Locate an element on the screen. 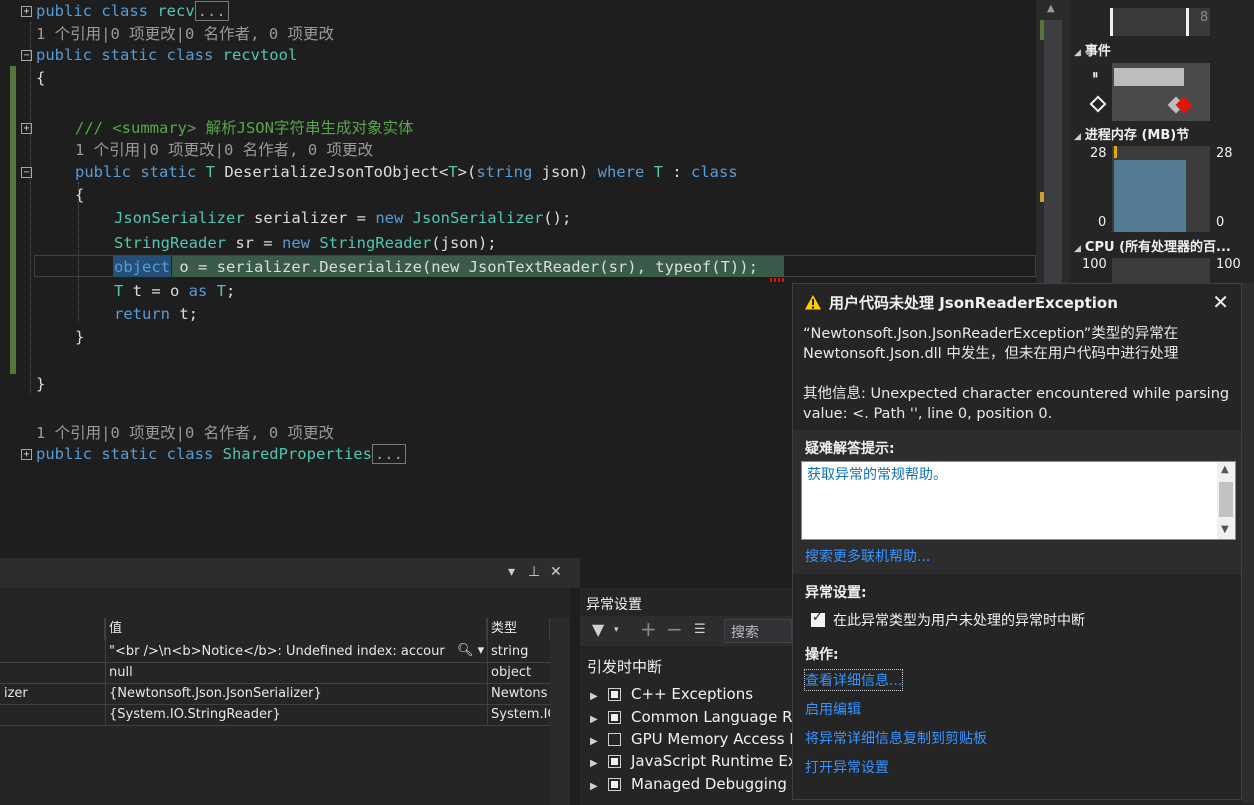 This screenshot has width=1254, height=805. scroll-down-icon: ▼ is located at coordinates (1225, 529).